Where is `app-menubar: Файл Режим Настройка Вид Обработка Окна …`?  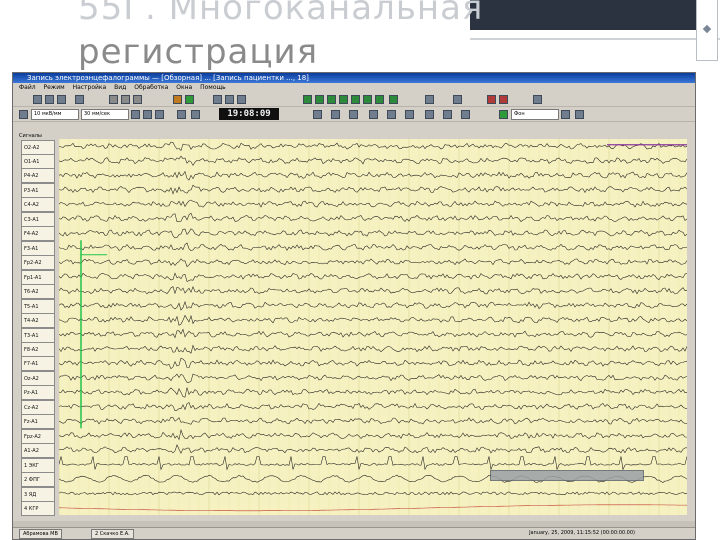
app-menubar: Файл Режим Настройка Вид Обработка Окна … is located at coordinates (354, 87).